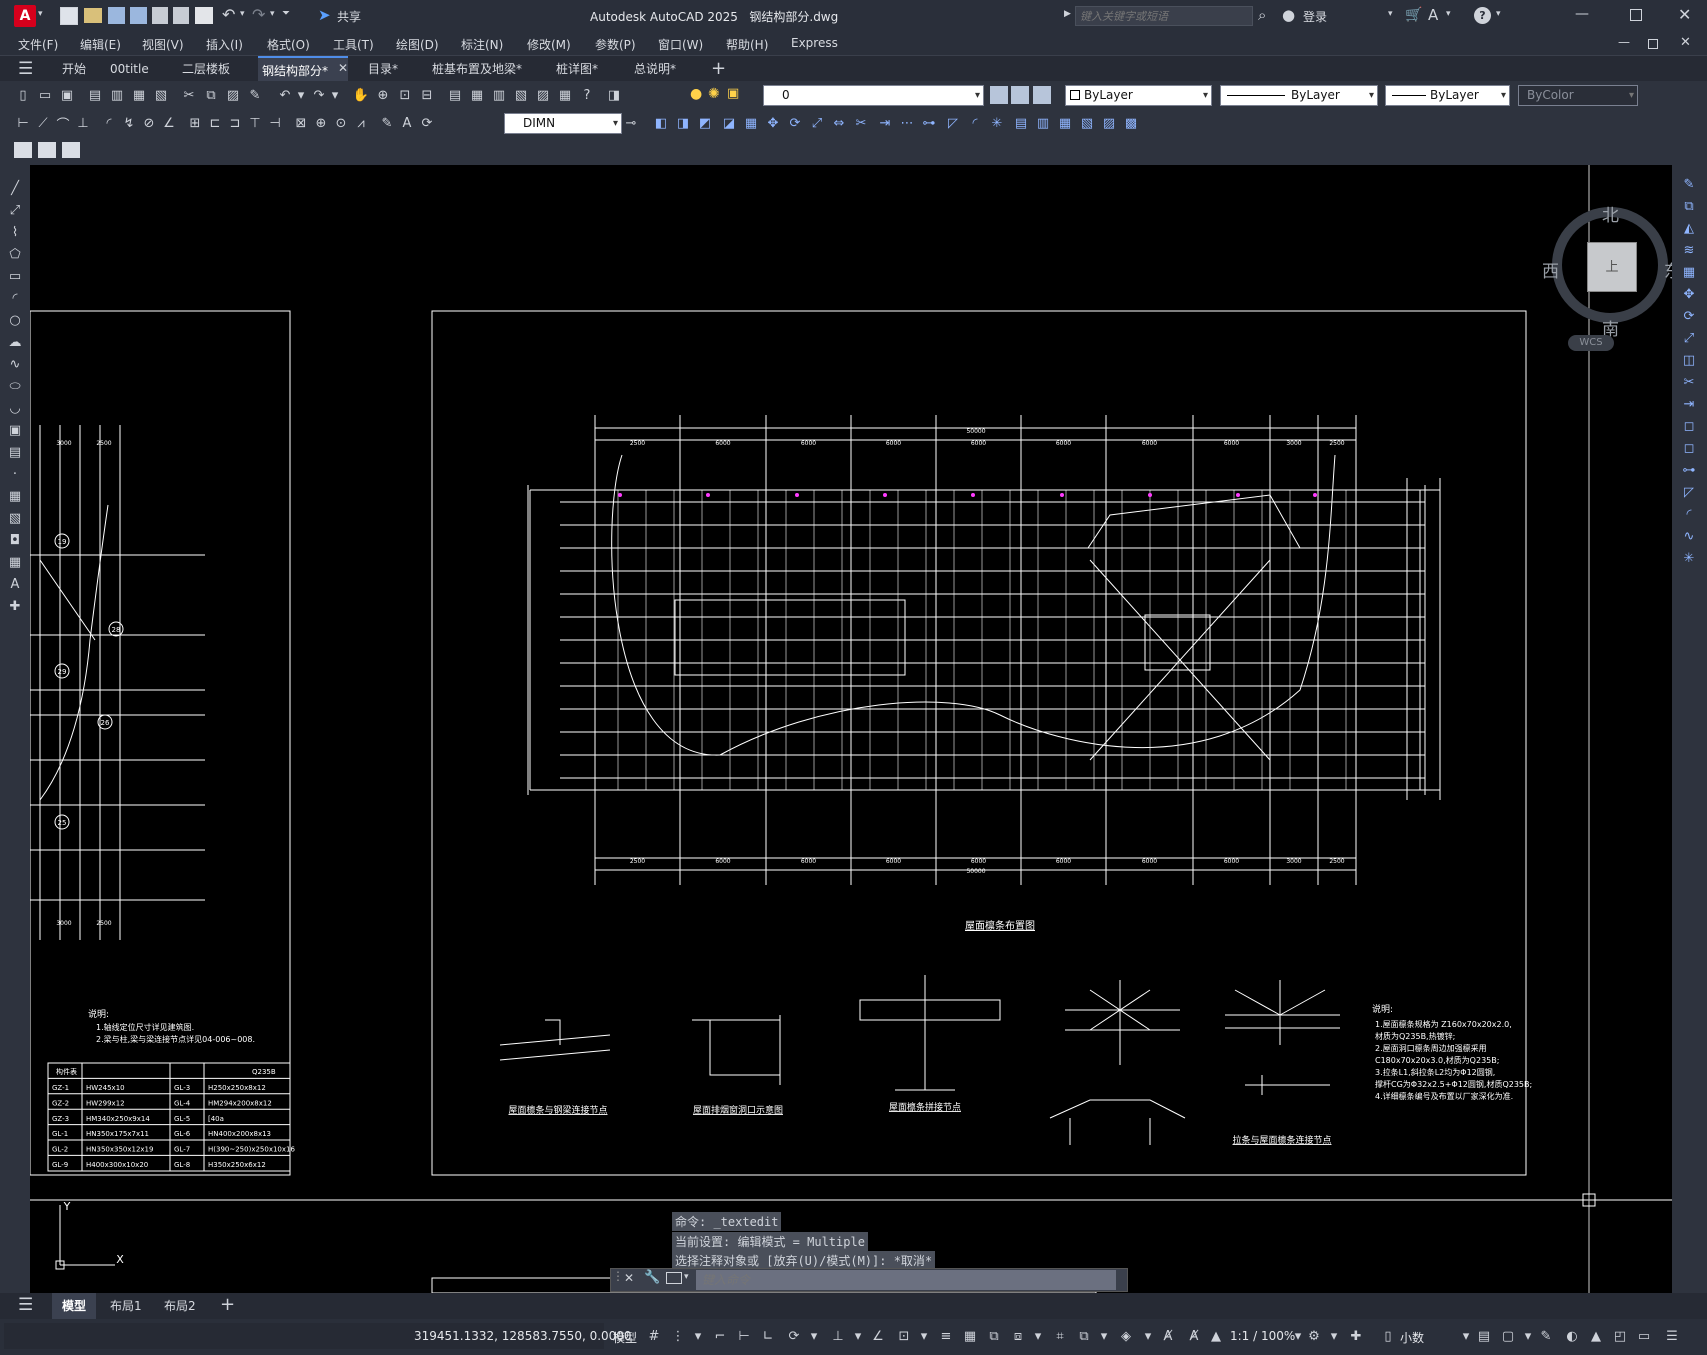 This screenshot has width=1707, height=1355. I want to click on menu-parametric: 参数(P), so click(615, 44).